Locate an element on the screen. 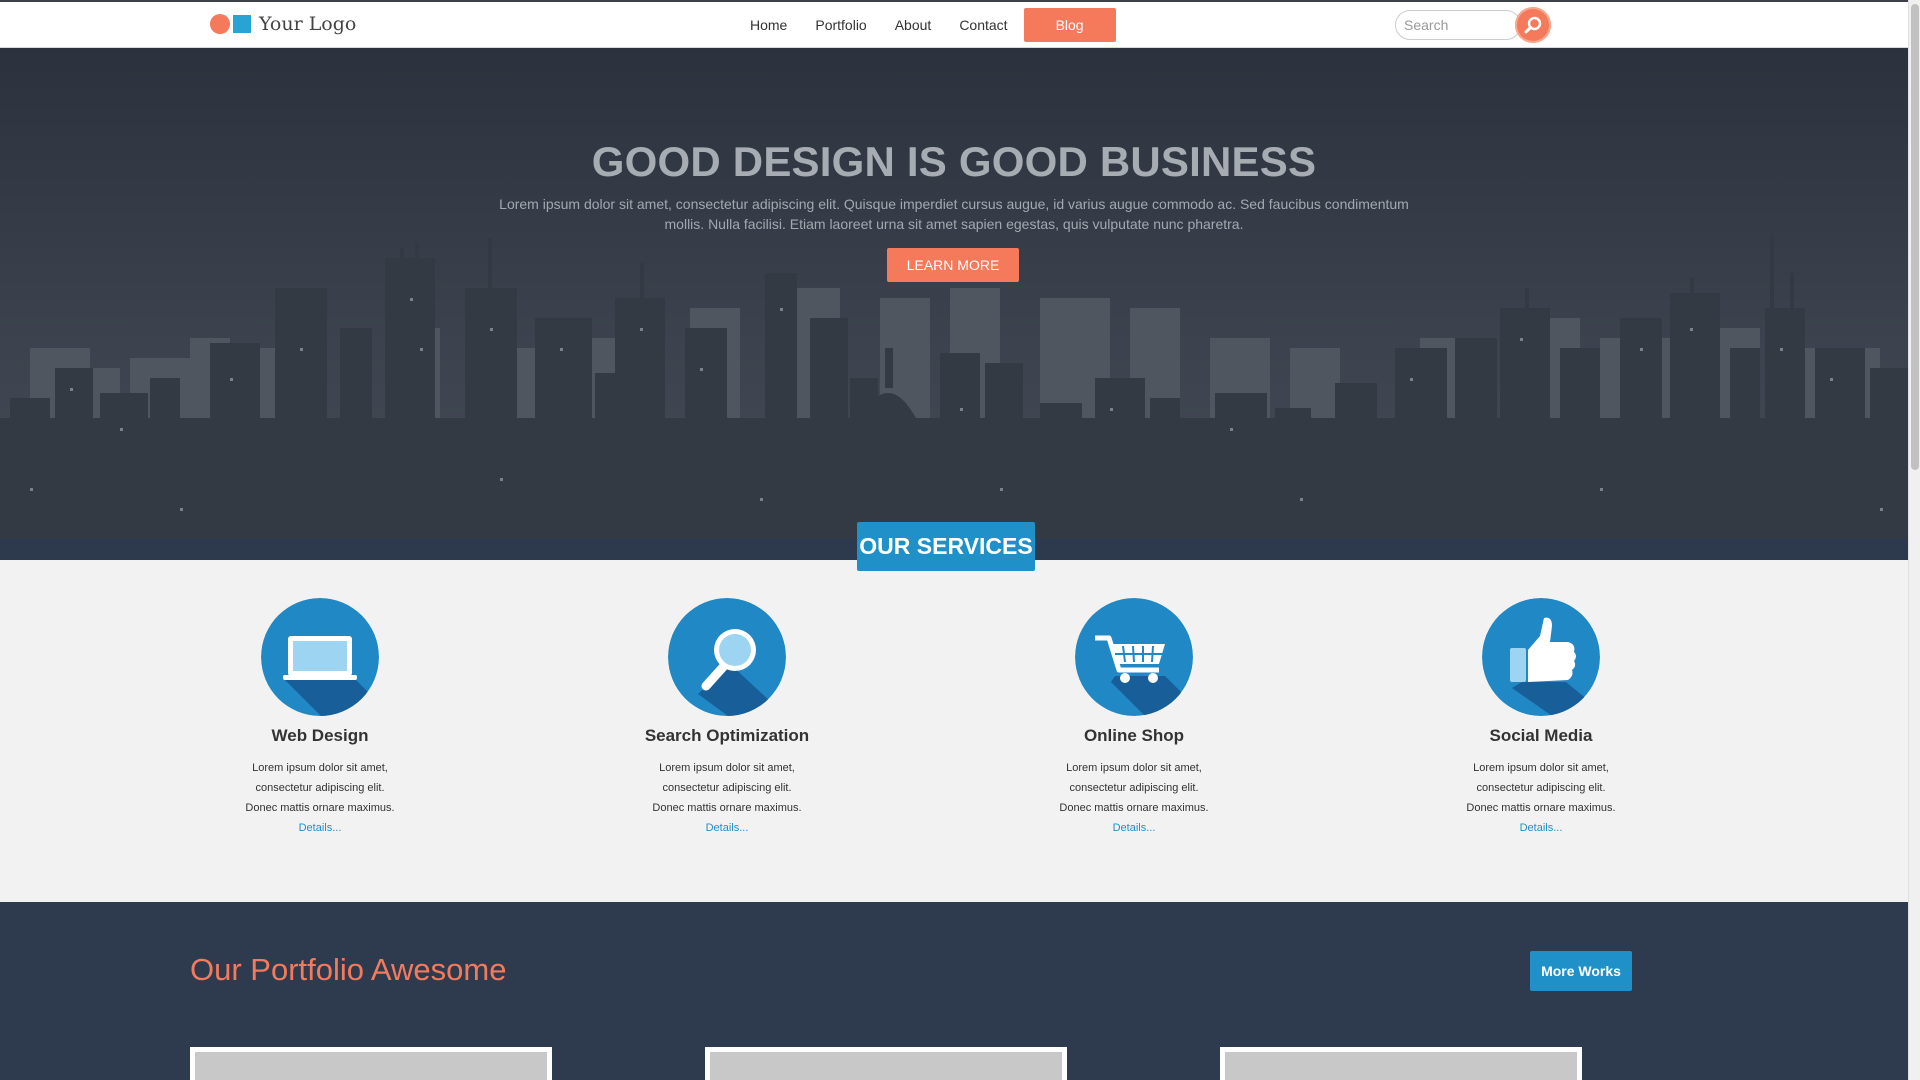 The height and width of the screenshot is (1080, 1920). more-works-button: More Works is located at coordinates (1581, 971).